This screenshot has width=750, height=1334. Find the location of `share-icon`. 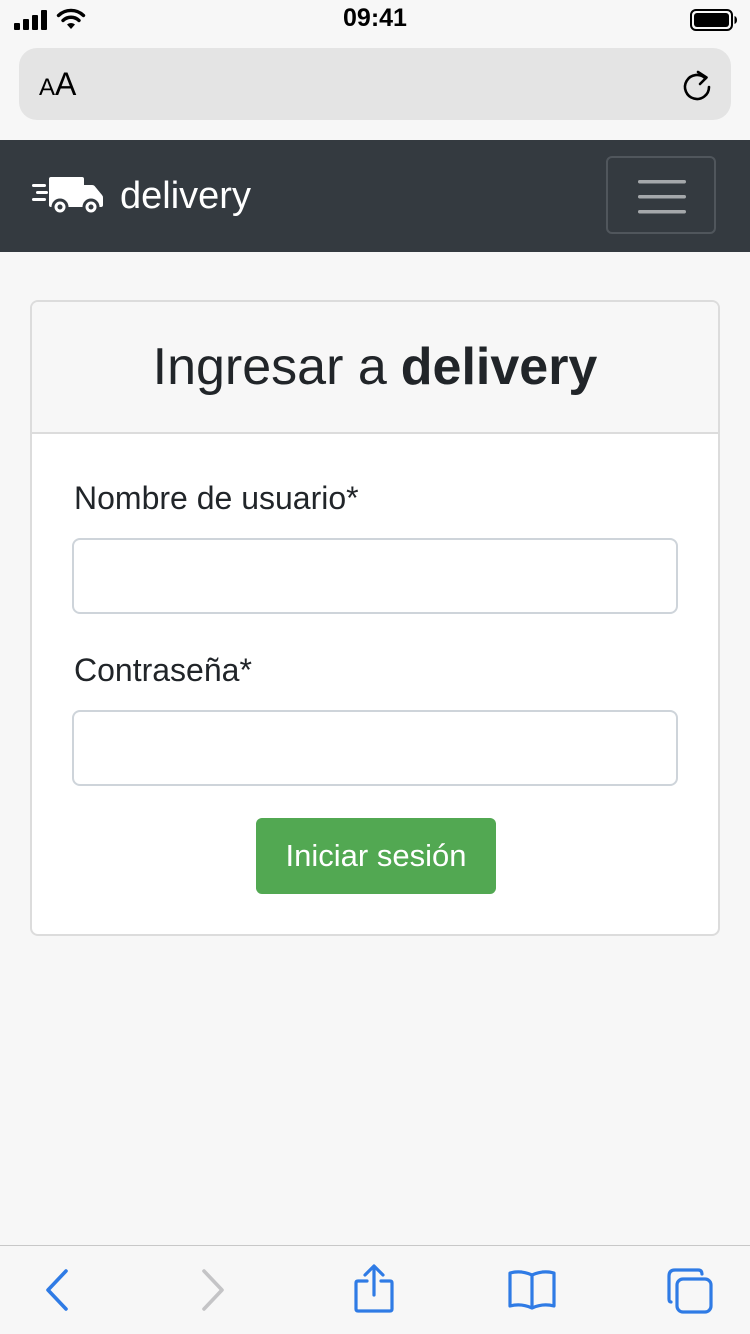

share-icon is located at coordinates (374, 1289).